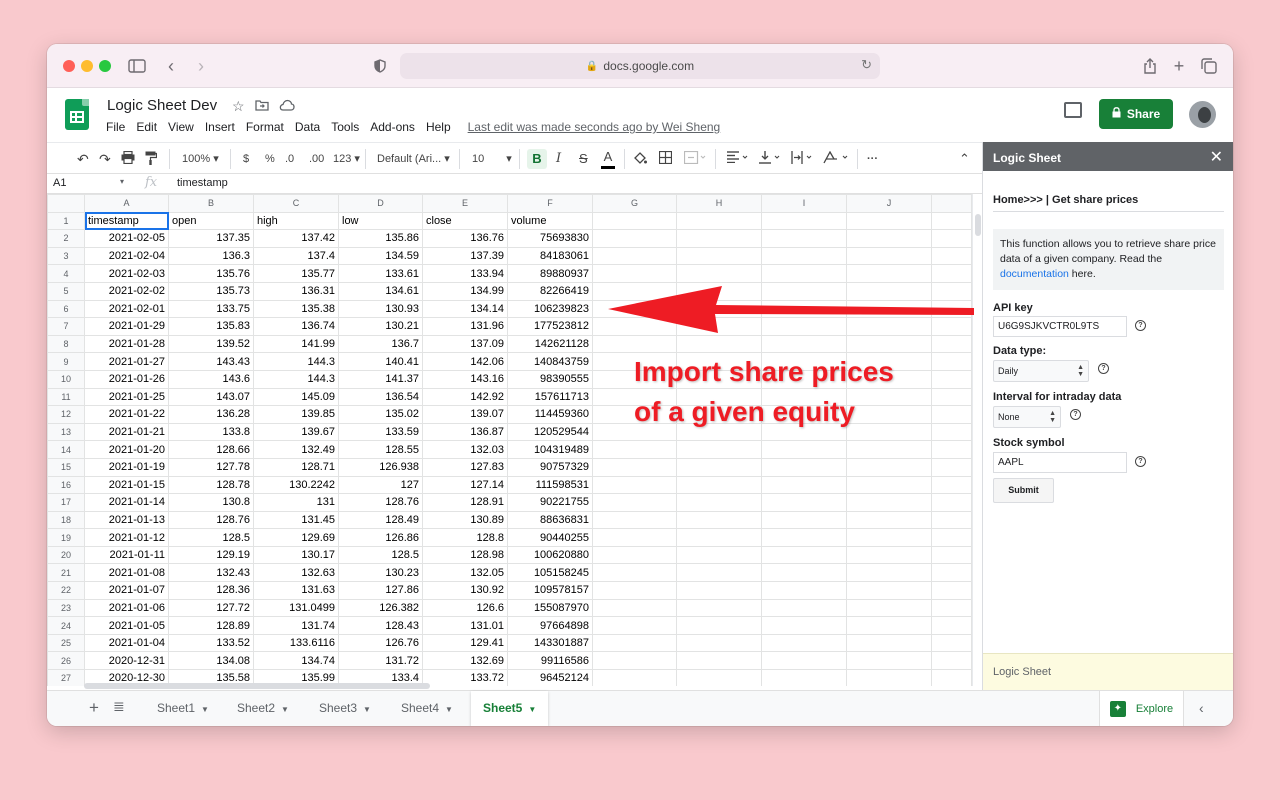 The width and height of the screenshot is (1280, 800). Describe the element at coordinates (465, 608) in the screenshot. I see `table-cell: 126.6` at that location.